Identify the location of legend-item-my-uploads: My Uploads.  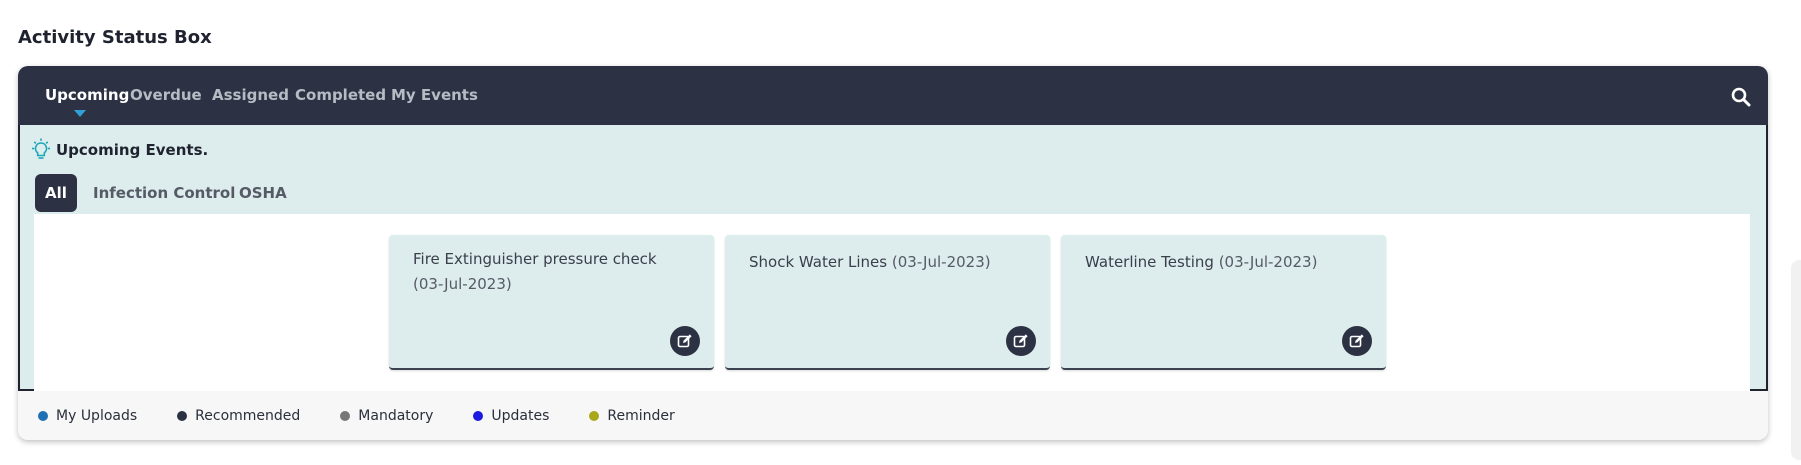
(87, 416).